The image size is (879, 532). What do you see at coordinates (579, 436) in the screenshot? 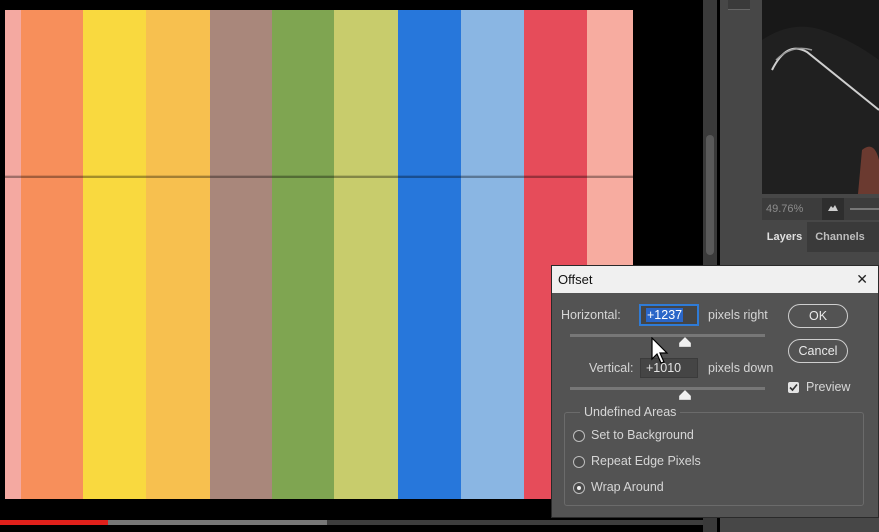
I see `radio-set-to-background` at bounding box center [579, 436].